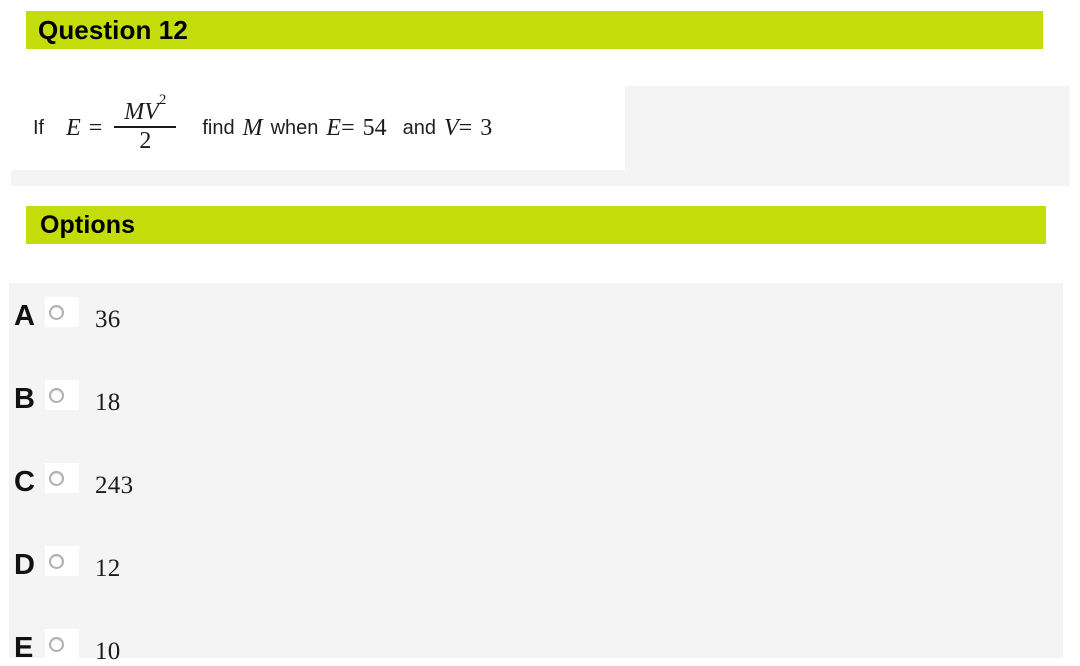 The width and height of the screenshot is (1080, 666). I want to click on option-row-b: B 18, so click(536, 399).